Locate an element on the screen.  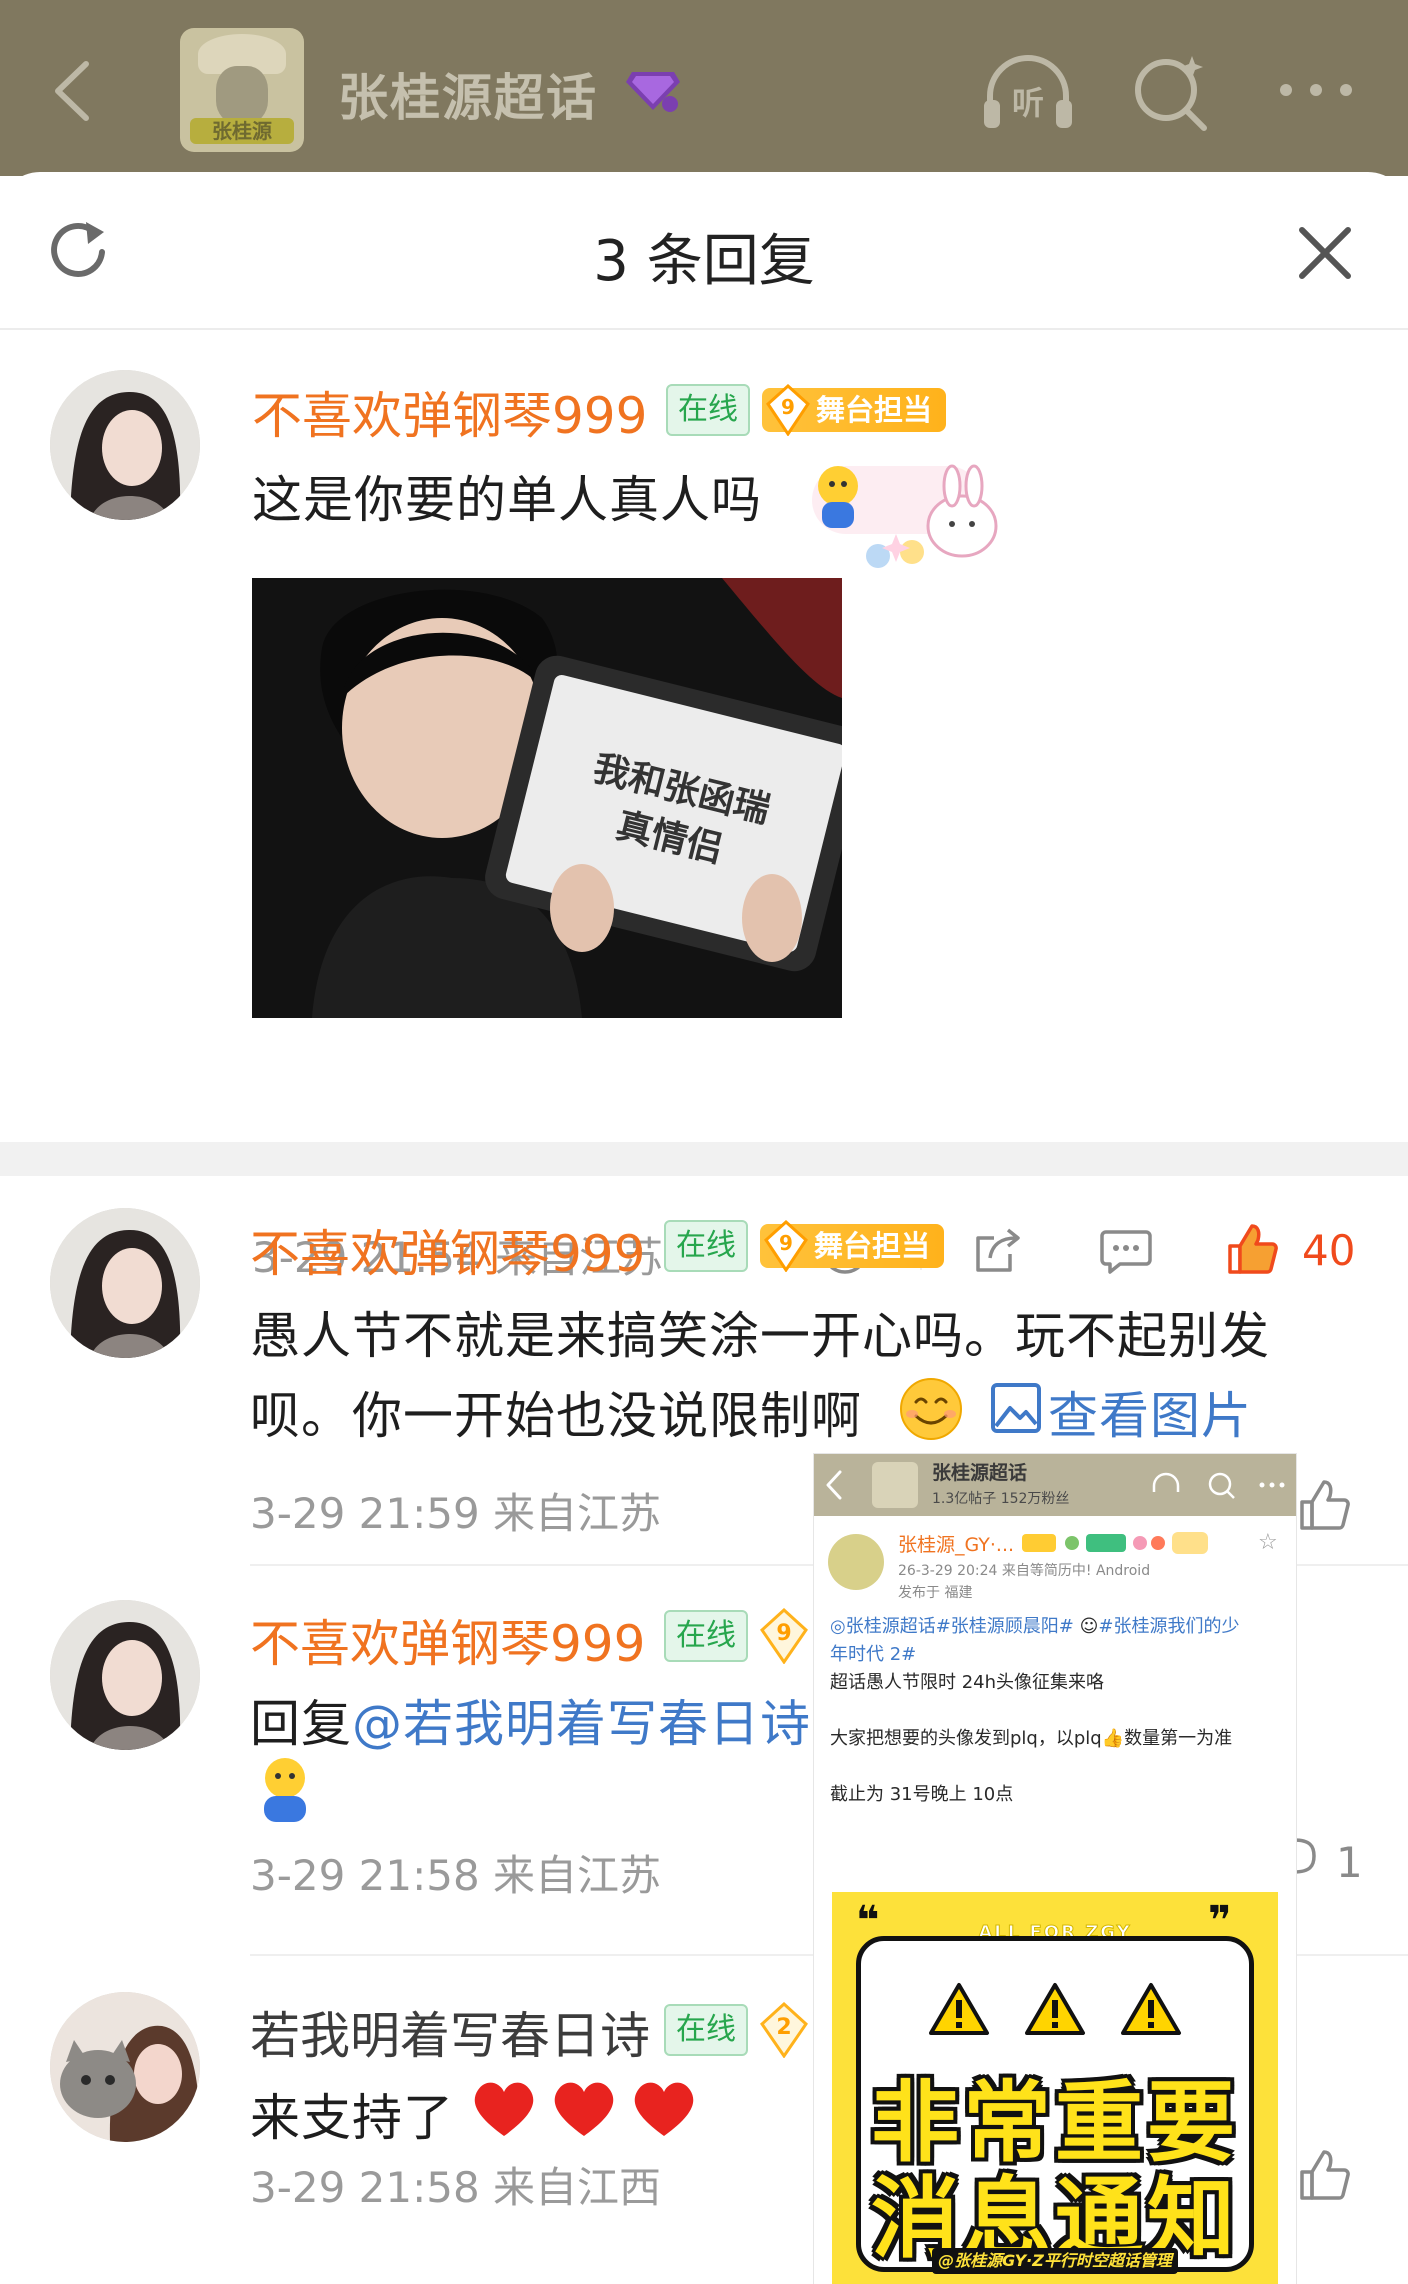
preview-line4: 大家把想要的头像发到plq，以plq👍数量第一为准 is located at coordinates (1031, 1737).